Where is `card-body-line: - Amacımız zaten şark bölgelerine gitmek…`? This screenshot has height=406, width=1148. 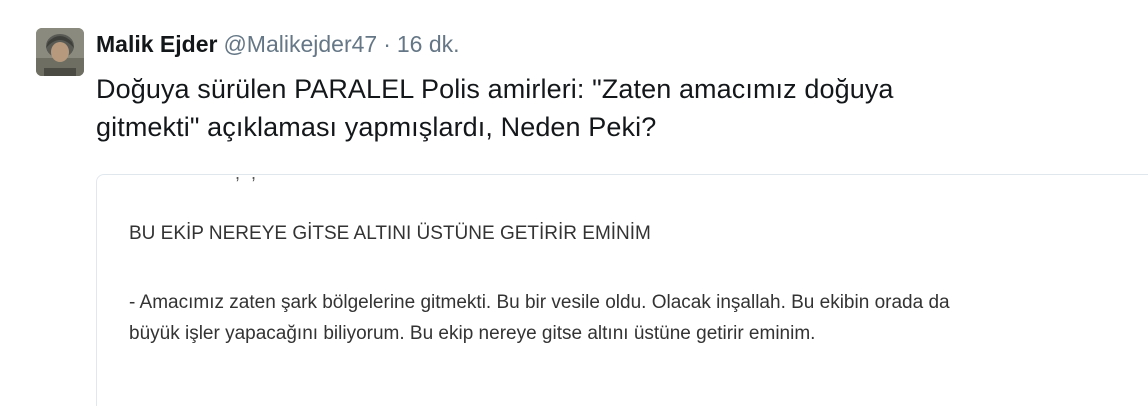
card-body-line: - Amacımız zaten şark bölgelerine gitmek… is located at coordinates (539, 302).